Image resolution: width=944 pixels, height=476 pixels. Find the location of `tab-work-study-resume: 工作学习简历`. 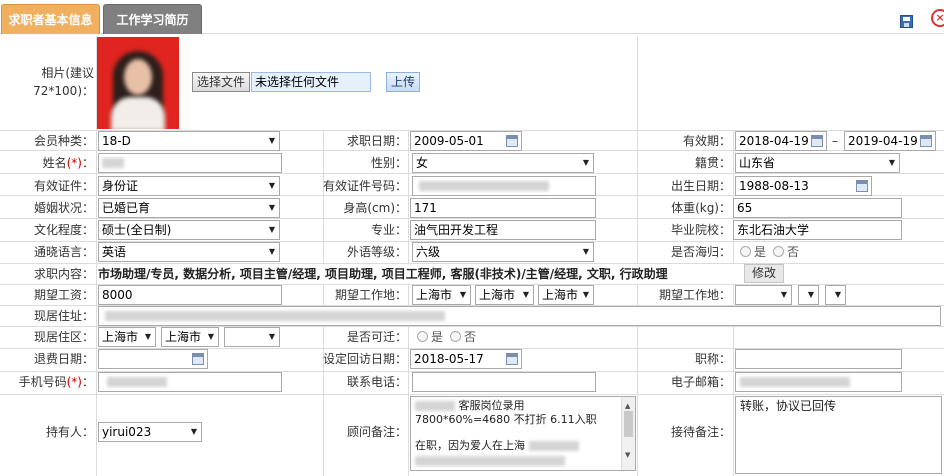

tab-work-study-resume: 工作学习简历 is located at coordinates (152, 19).